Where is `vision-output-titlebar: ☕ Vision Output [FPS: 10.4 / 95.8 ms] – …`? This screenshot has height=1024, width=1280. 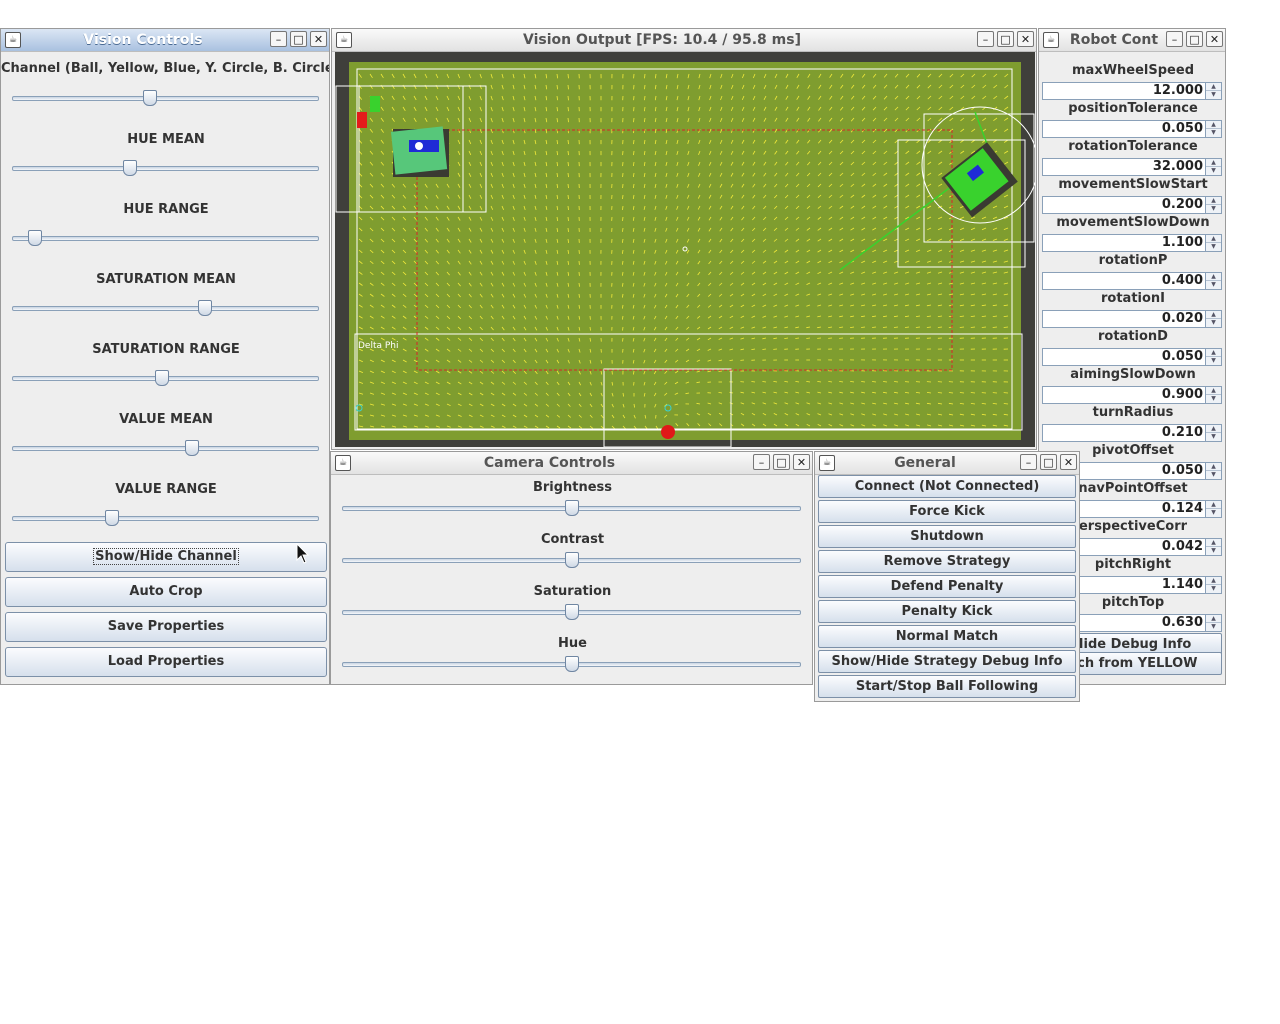 vision-output-titlebar: ☕ Vision Output [FPS: 10.4 / 95.8 ms] – … is located at coordinates (684, 40).